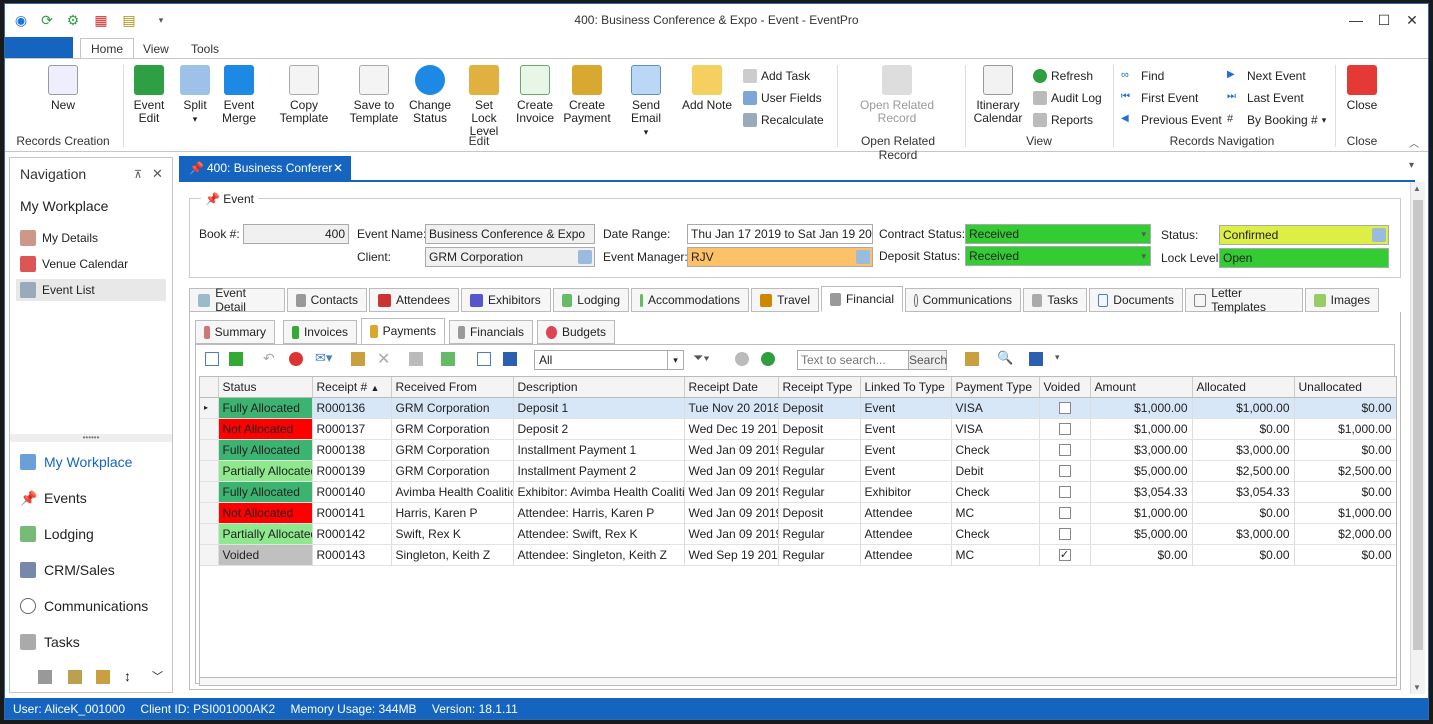 Image resolution: width=1433 pixels, height=724 pixels. What do you see at coordinates (599, 387) in the screenshot?
I see `column-header-description: Description` at bounding box center [599, 387].